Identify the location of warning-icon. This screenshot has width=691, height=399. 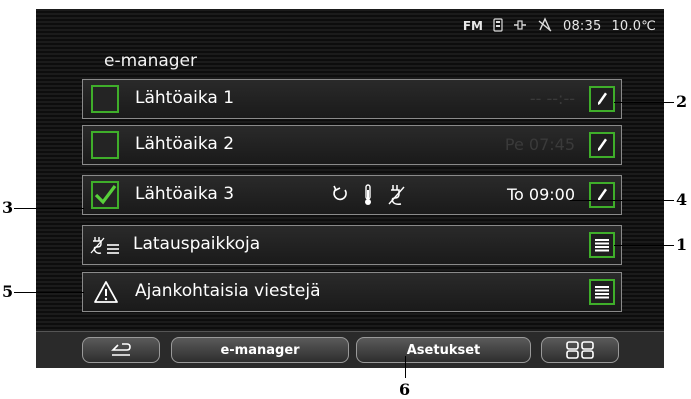
(106, 294).